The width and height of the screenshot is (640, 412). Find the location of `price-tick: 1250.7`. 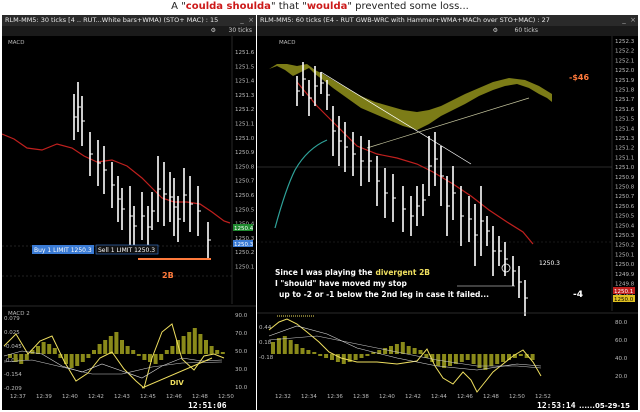

price-tick: 1250.7 is located at coordinates (245, 182).